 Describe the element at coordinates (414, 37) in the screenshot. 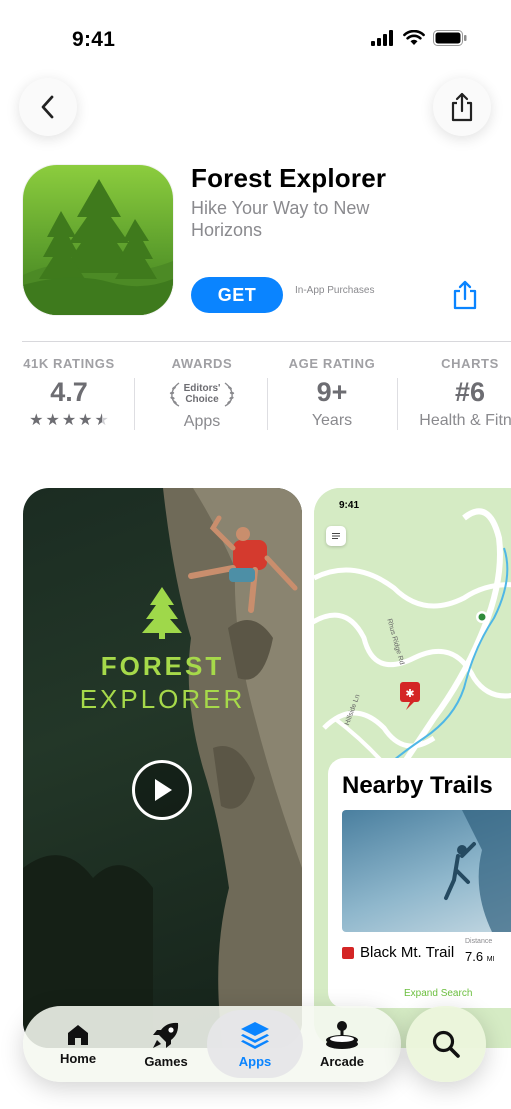

I see `wifi-icon` at that location.